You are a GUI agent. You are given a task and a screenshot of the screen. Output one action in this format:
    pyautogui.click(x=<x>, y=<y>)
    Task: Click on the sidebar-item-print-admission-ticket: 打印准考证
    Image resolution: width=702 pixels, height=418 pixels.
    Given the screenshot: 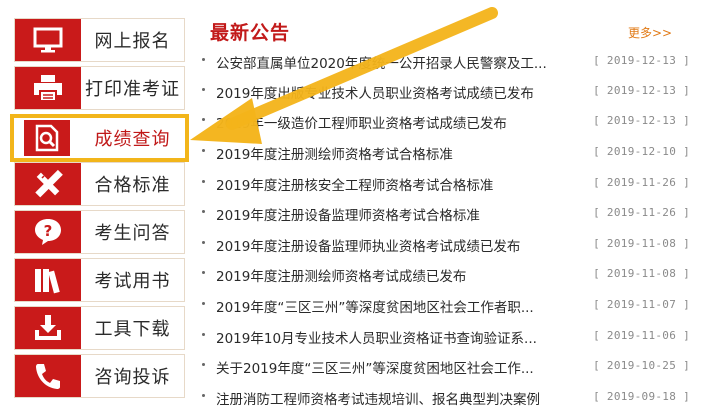 What is the action you would take?
    pyautogui.click(x=99, y=88)
    